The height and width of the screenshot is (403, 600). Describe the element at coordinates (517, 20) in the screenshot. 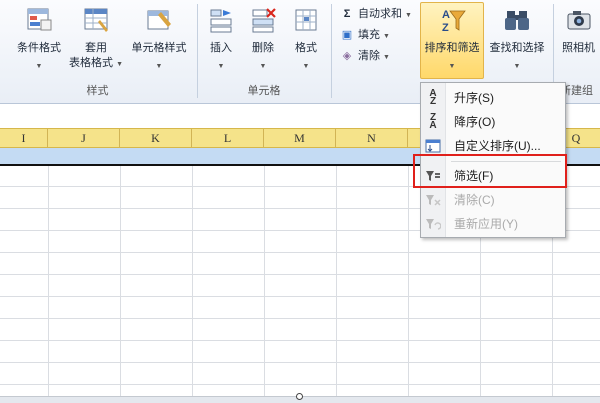

I see `binoculars-icon` at that location.